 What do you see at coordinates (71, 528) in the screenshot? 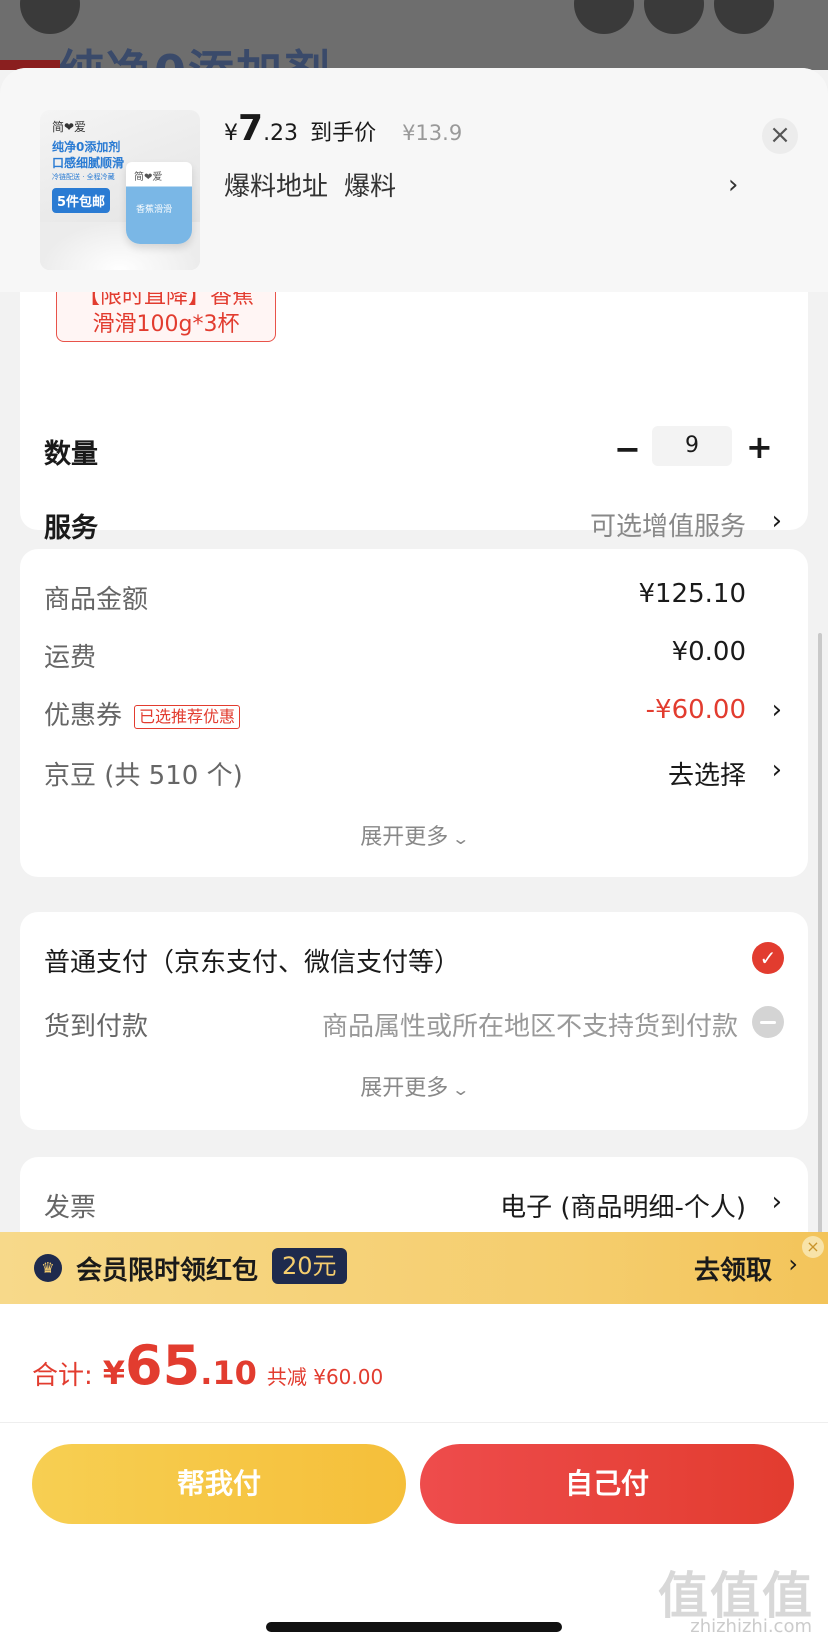
I see `service-label: 服务` at bounding box center [71, 528].